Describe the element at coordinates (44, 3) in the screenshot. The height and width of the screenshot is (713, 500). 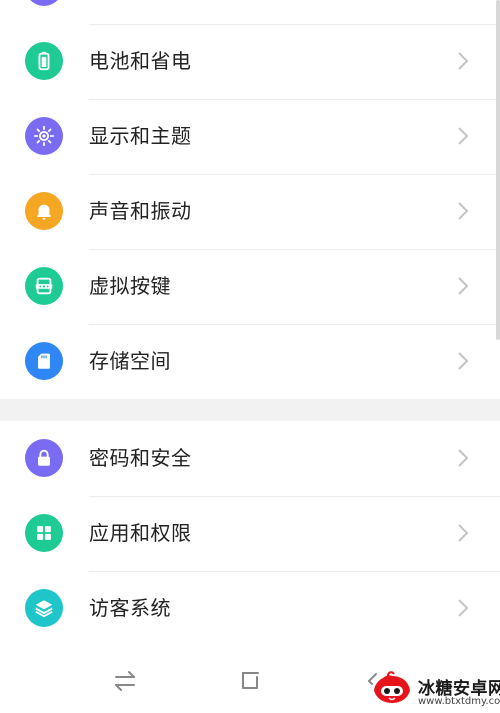
I see `partial-item-icon` at that location.